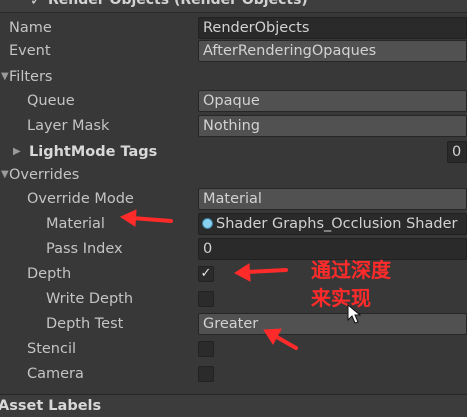  What do you see at coordinates (354, 314) in the screenshot?
I see `mouse-cursor-icon` at bounding box center [354, 314].